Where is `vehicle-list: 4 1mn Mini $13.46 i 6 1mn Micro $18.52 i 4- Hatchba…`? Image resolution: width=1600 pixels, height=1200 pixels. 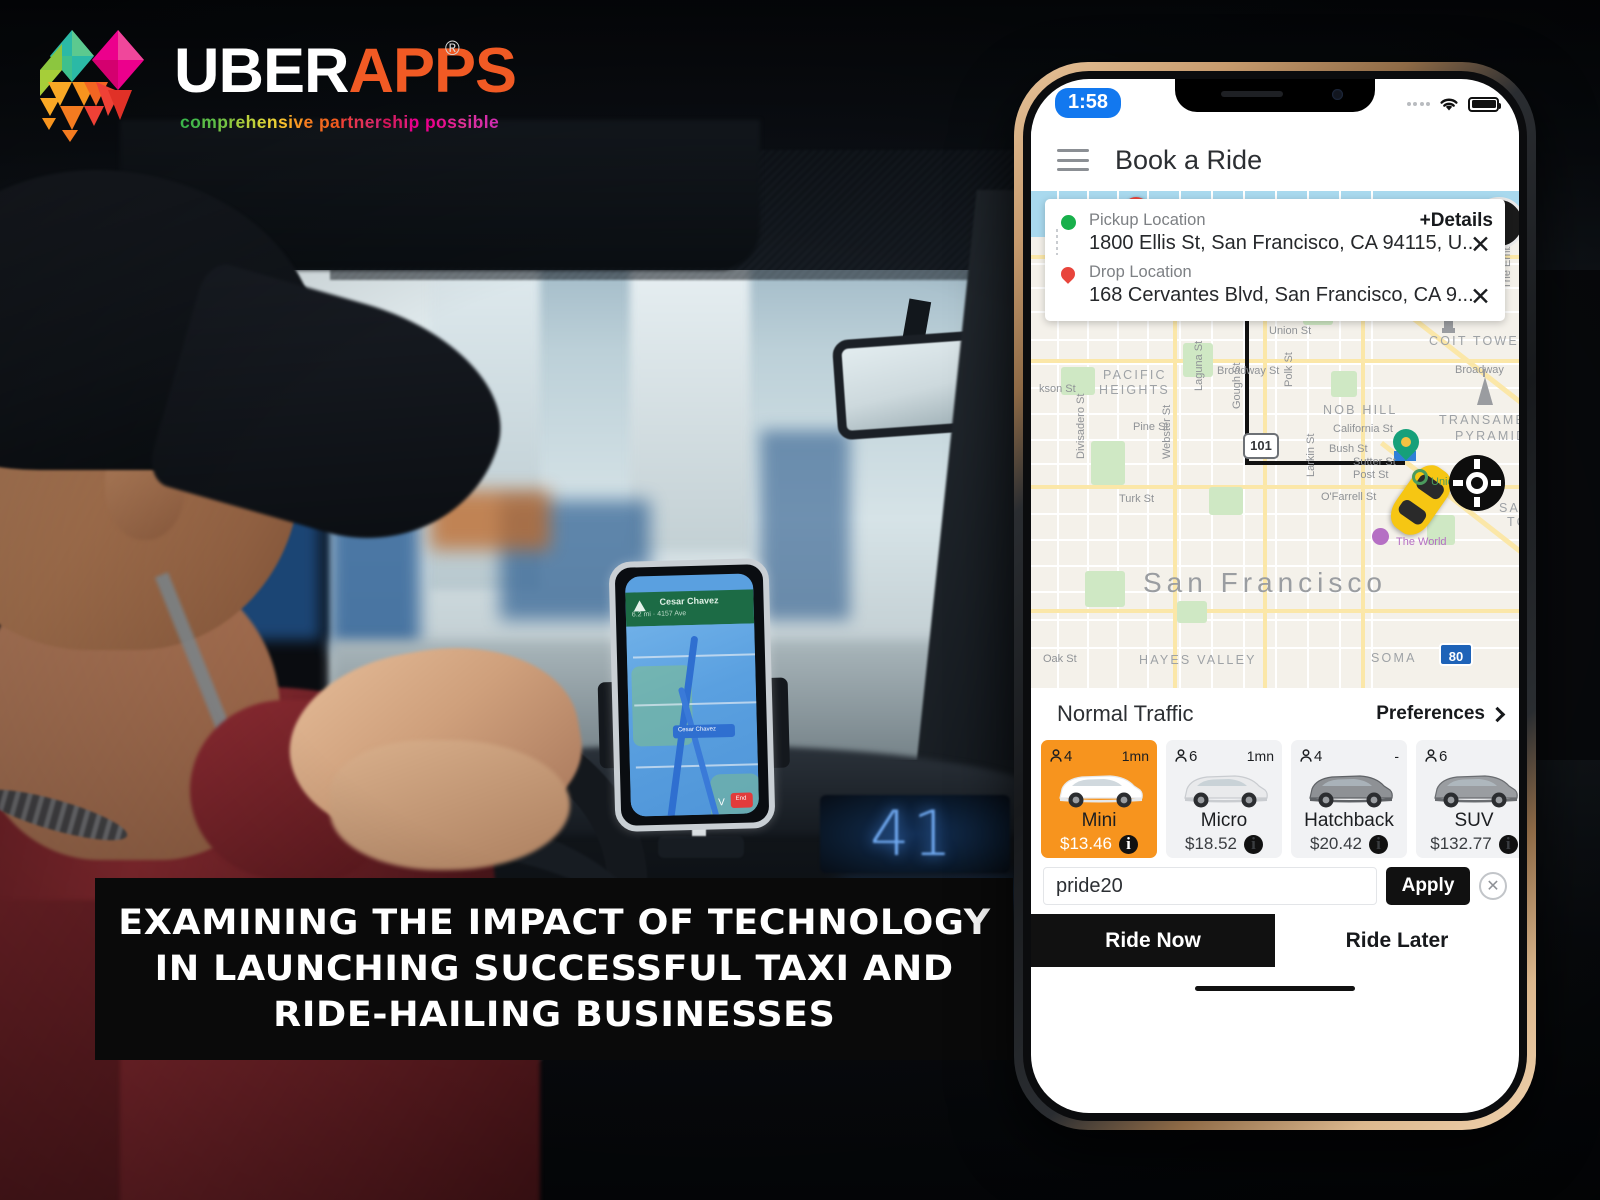 vehicle-list: 4 1mn Mini $13.46 i 6 1mn Micro $18.52 i 4- Hatchba… is located at coordinates (1275, 799).